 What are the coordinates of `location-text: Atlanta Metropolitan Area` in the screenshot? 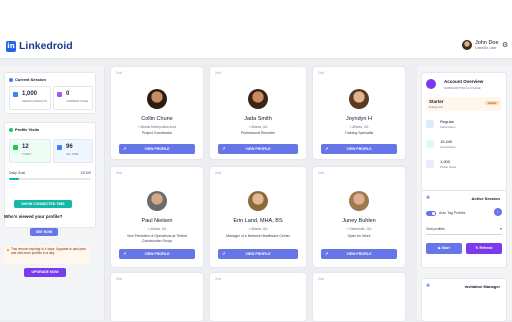 It's located at (158, 127).